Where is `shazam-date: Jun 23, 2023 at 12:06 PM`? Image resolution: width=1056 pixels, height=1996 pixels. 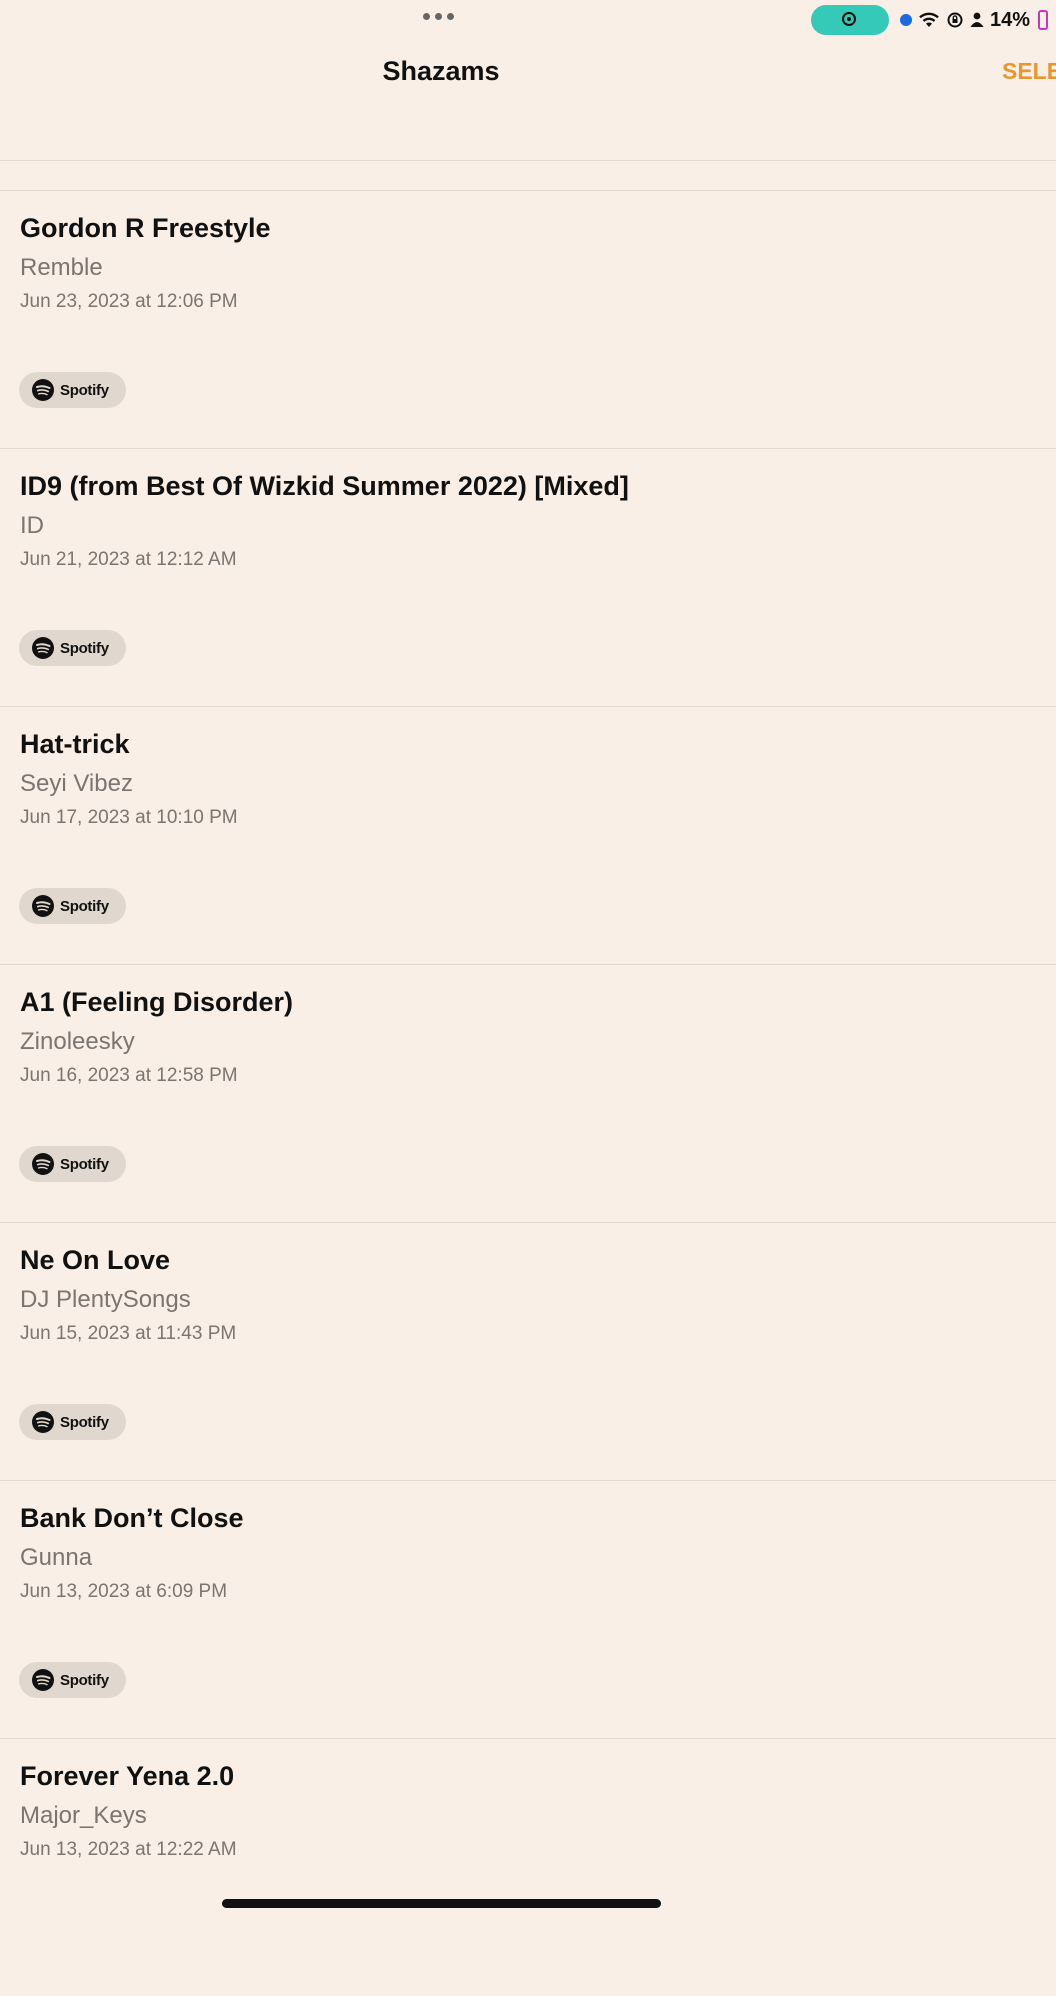
shazam-date: Jun 23, 2023 at 12:06 PM is located at coordinates (129, 301).